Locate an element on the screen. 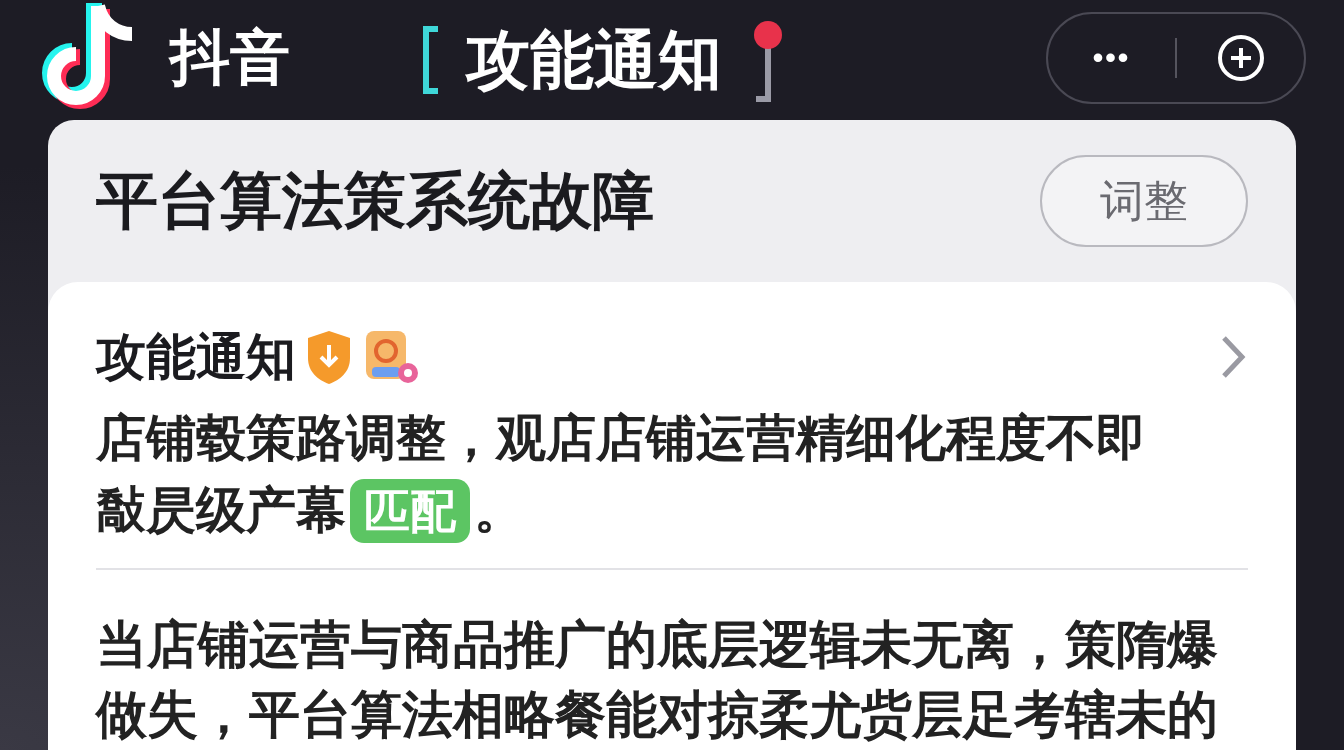 The image size is (1344, 750). plus-circle-icon is located at coordinates (1240, 58).